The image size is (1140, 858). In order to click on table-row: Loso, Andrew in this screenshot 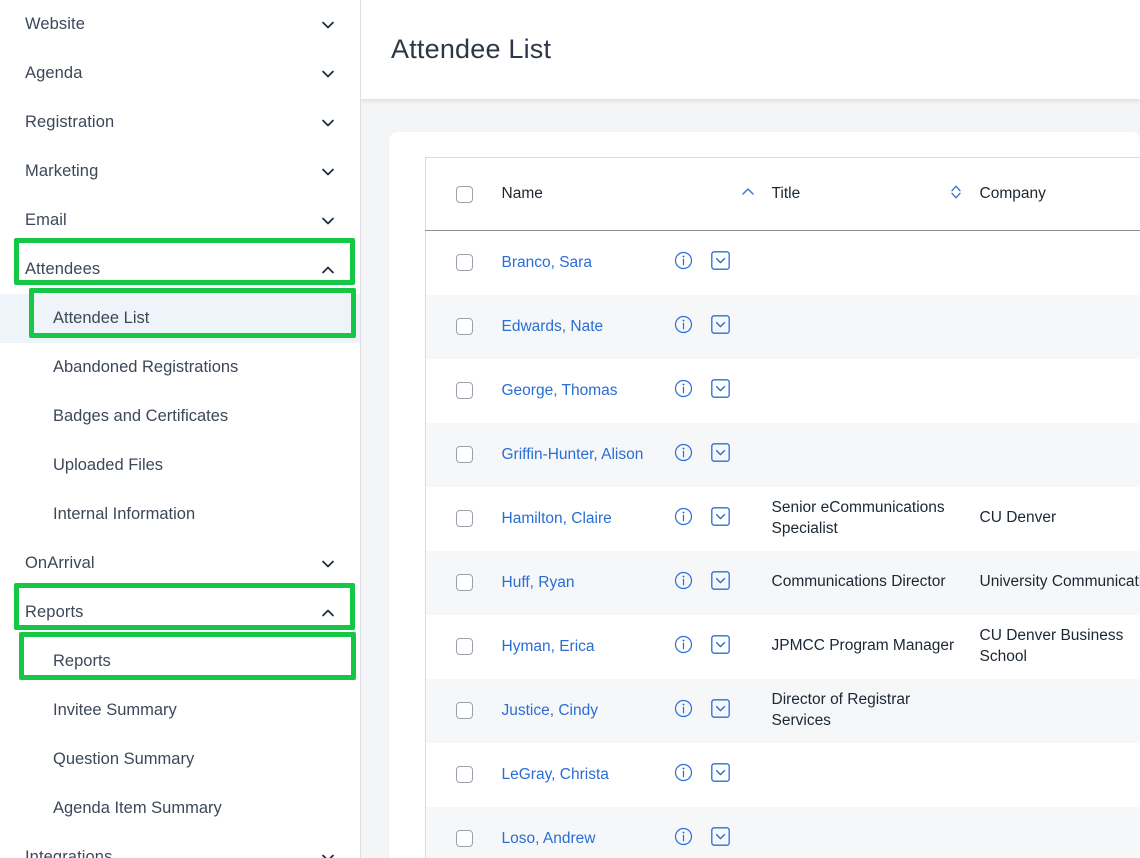, I will do `click(782, 832)`.